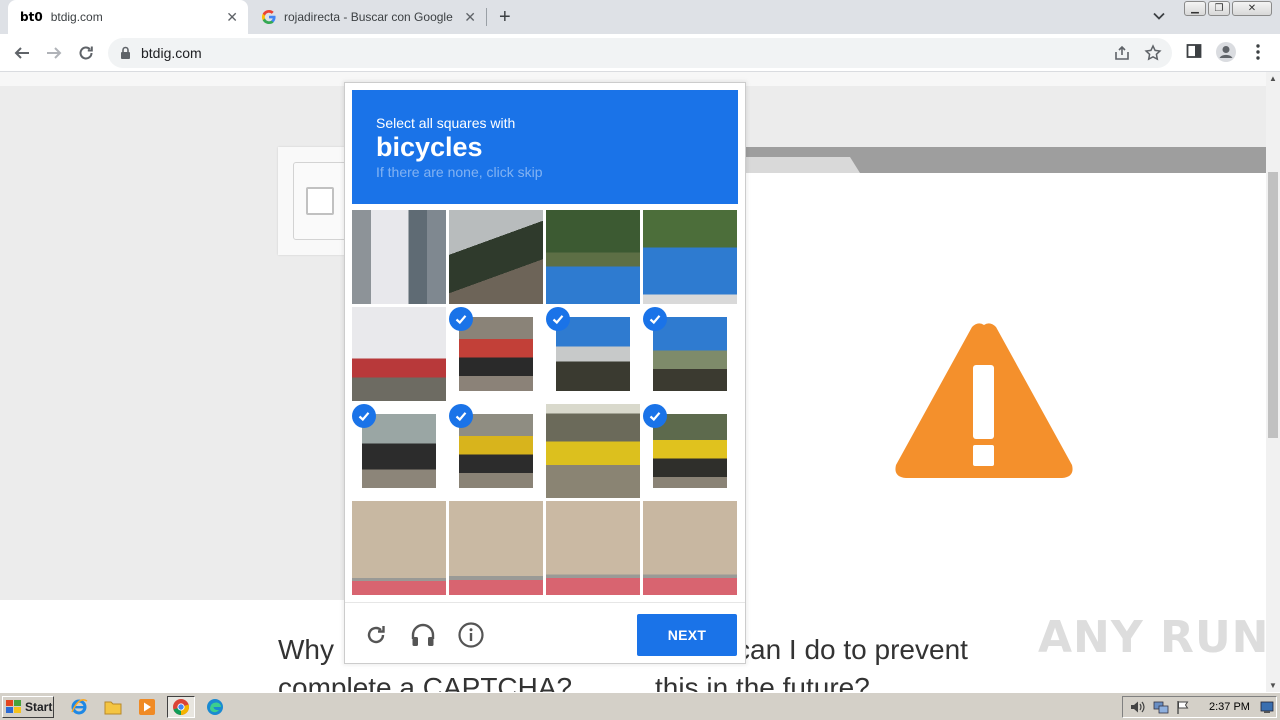 The image size is (1280, 720). What do you see at coordinates (425, 682) in the screenshot?
I see `faq-heading-left-line2: complete a CAPTCHA?` at bounding box center [425, 682].